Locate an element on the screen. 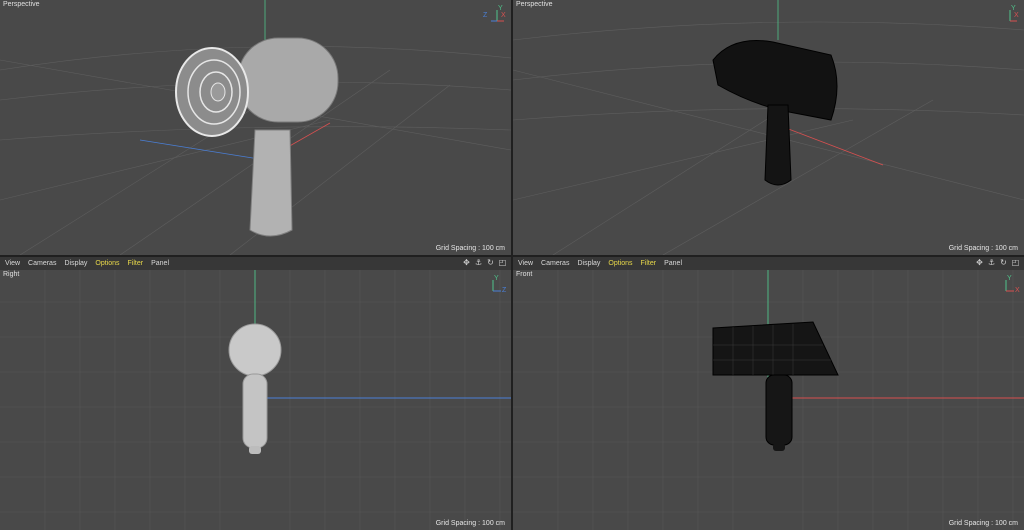 This screenshot has width=1024, height=530. hair-dryer-side-view is located at coordinates (255, 388).